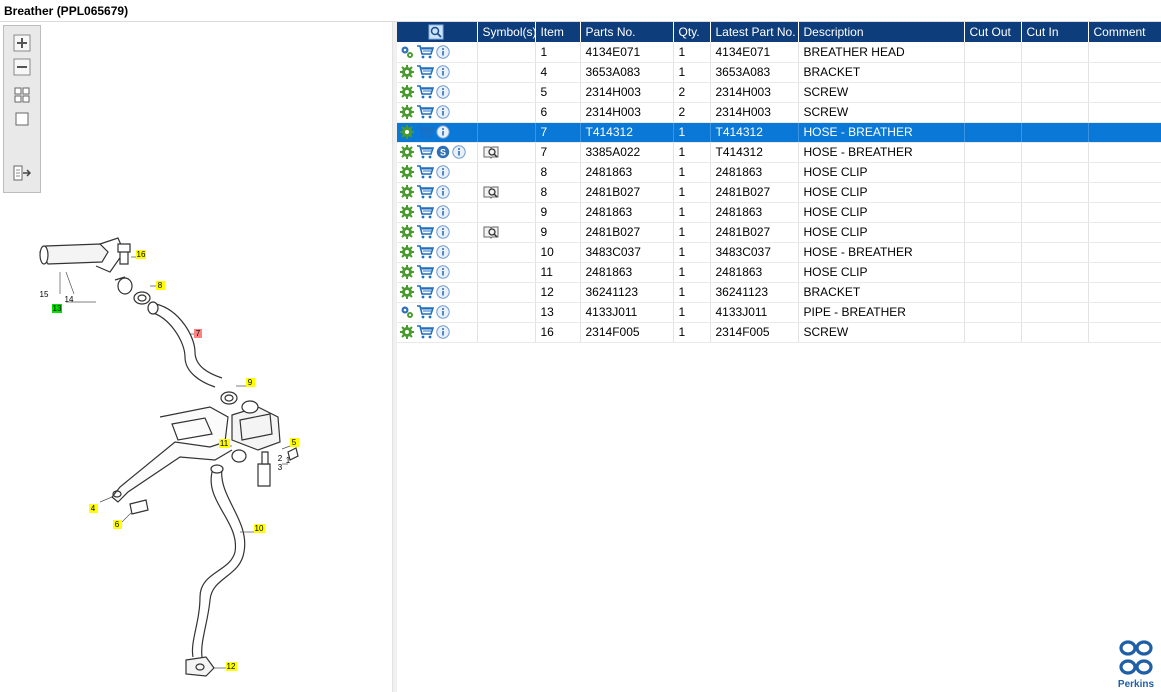  Describe the element at coordinates (507, 32) in the screenshot. I see `column-header-symbols: Symbol(s)` at that location.